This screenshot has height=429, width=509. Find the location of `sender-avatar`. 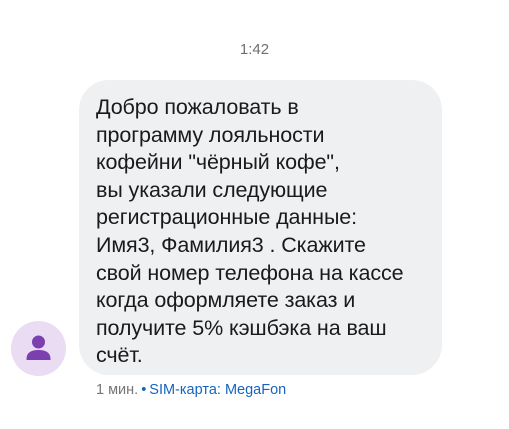

sender-avatar is located at coordinates (38, 348).